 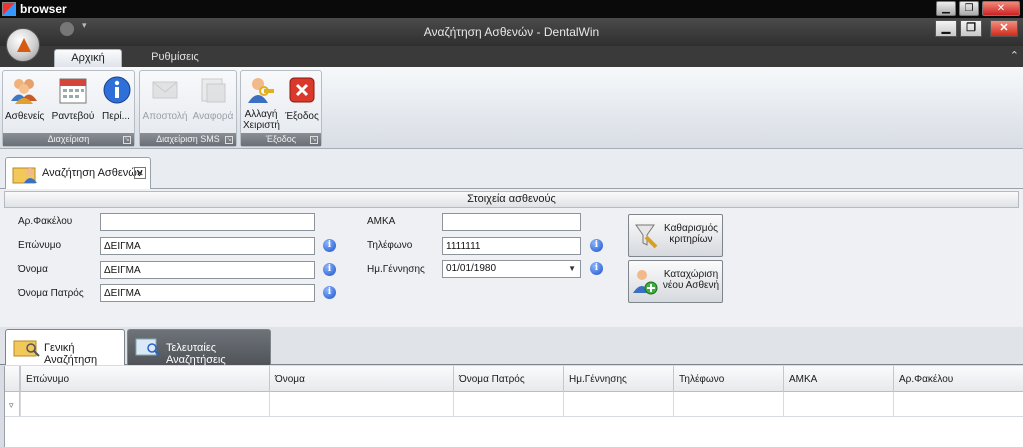 I want to click on filter-cell-surname, so click(x=144, y=404).